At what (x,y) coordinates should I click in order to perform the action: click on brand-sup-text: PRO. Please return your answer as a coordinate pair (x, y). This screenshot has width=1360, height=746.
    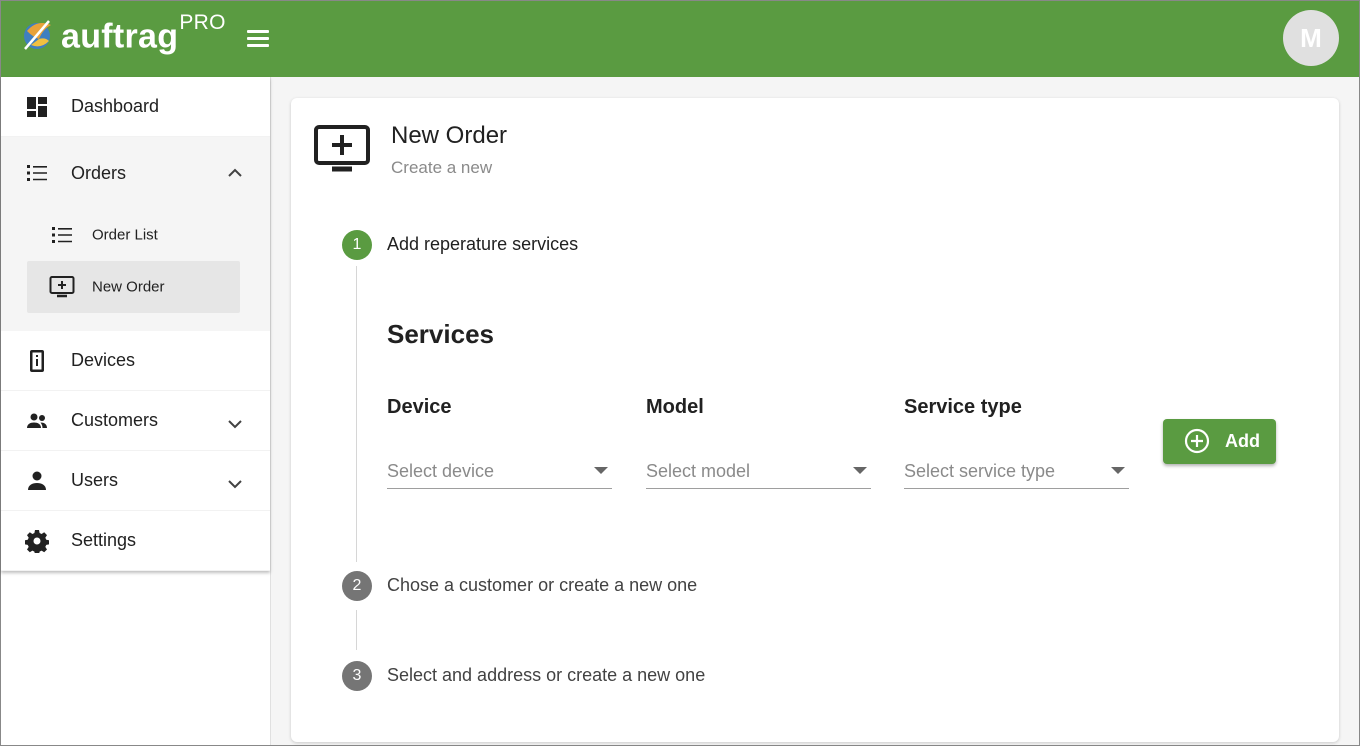
    Looking at the image, I should click on (202, 22).